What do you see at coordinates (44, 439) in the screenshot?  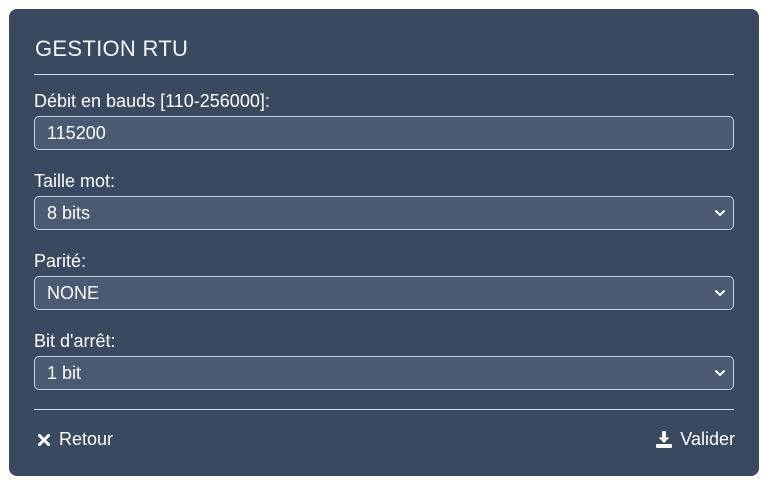 I see `close-icon` at bounding box center [44, 439].